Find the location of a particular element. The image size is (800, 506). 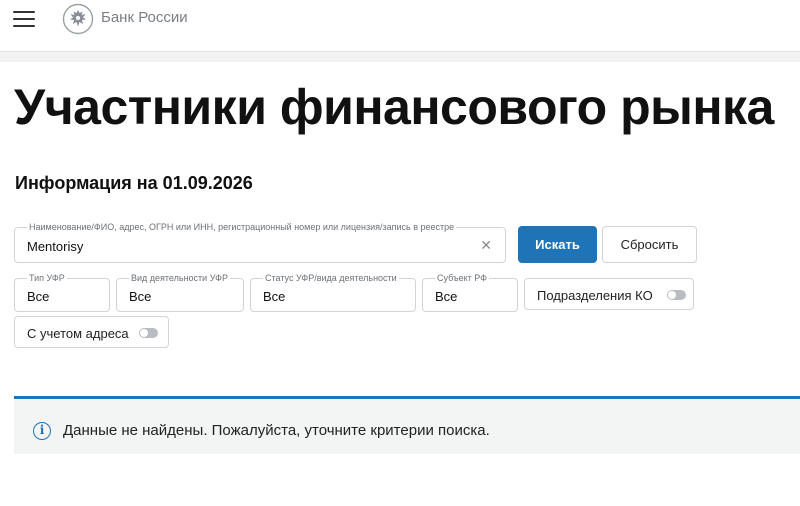

top-navigation-bar: Банк России is located at coordinates (400, 26).